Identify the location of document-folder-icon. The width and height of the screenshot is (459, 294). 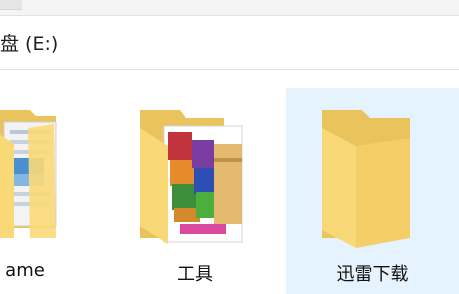
(28, 174).